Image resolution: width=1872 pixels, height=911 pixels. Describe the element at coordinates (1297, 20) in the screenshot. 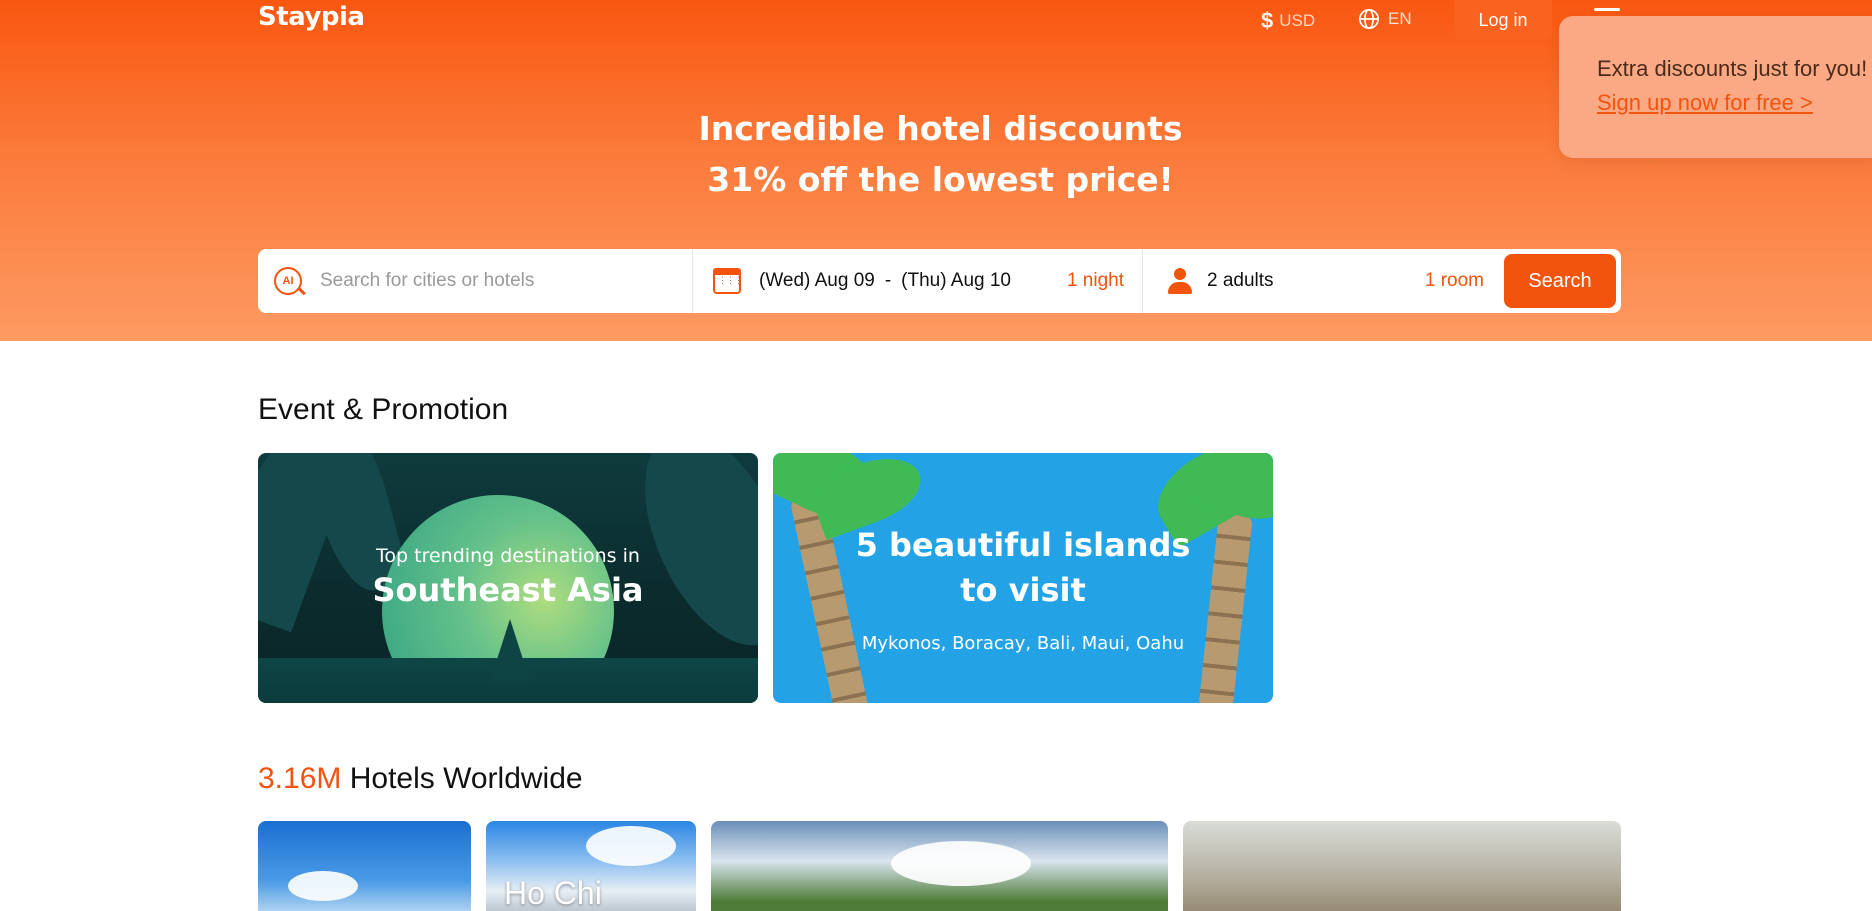

I see `currency-label: USD` at that location.